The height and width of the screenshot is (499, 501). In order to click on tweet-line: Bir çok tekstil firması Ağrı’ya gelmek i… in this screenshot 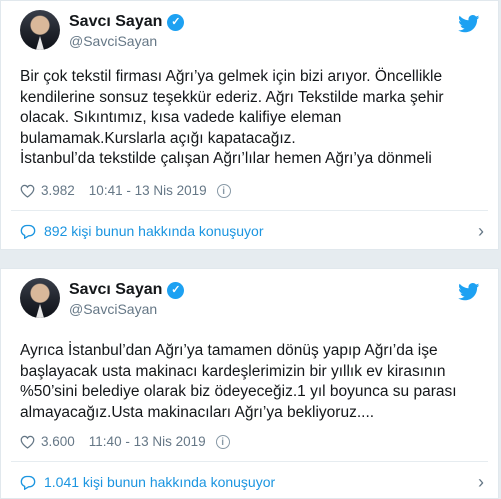, I will do `click(231, 76)`.